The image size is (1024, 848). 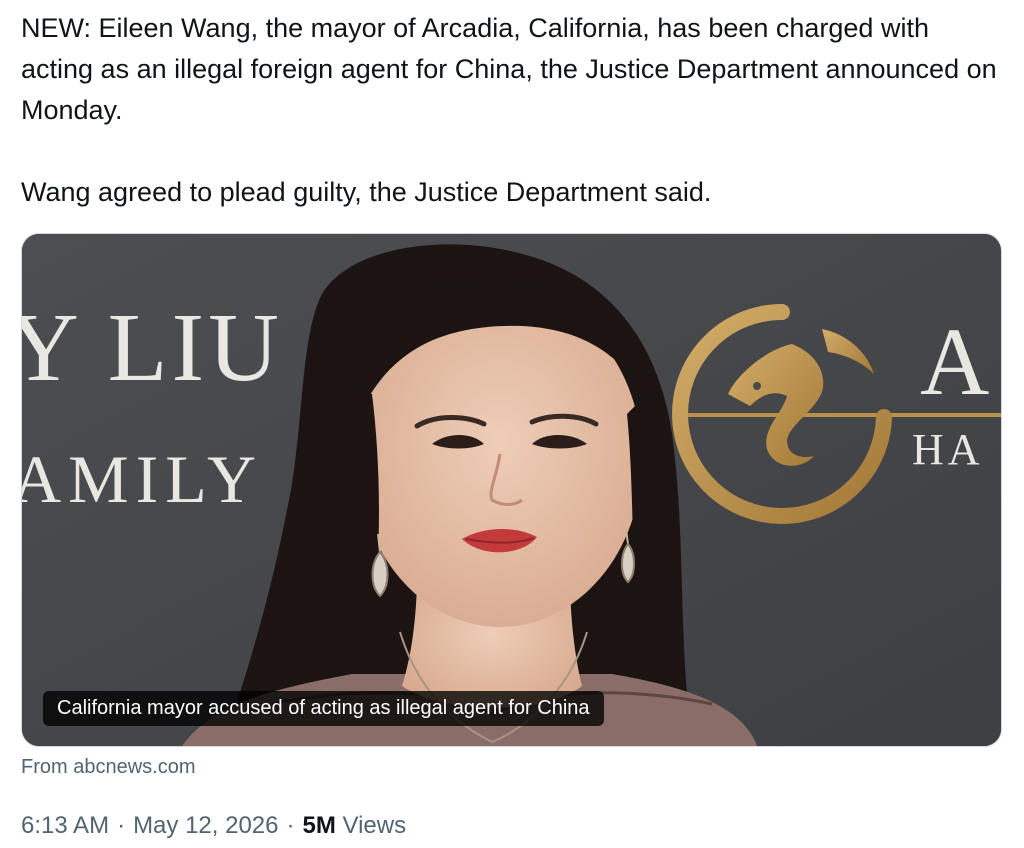 I want to click on views-count: 5M, so click(x=319, y=825).